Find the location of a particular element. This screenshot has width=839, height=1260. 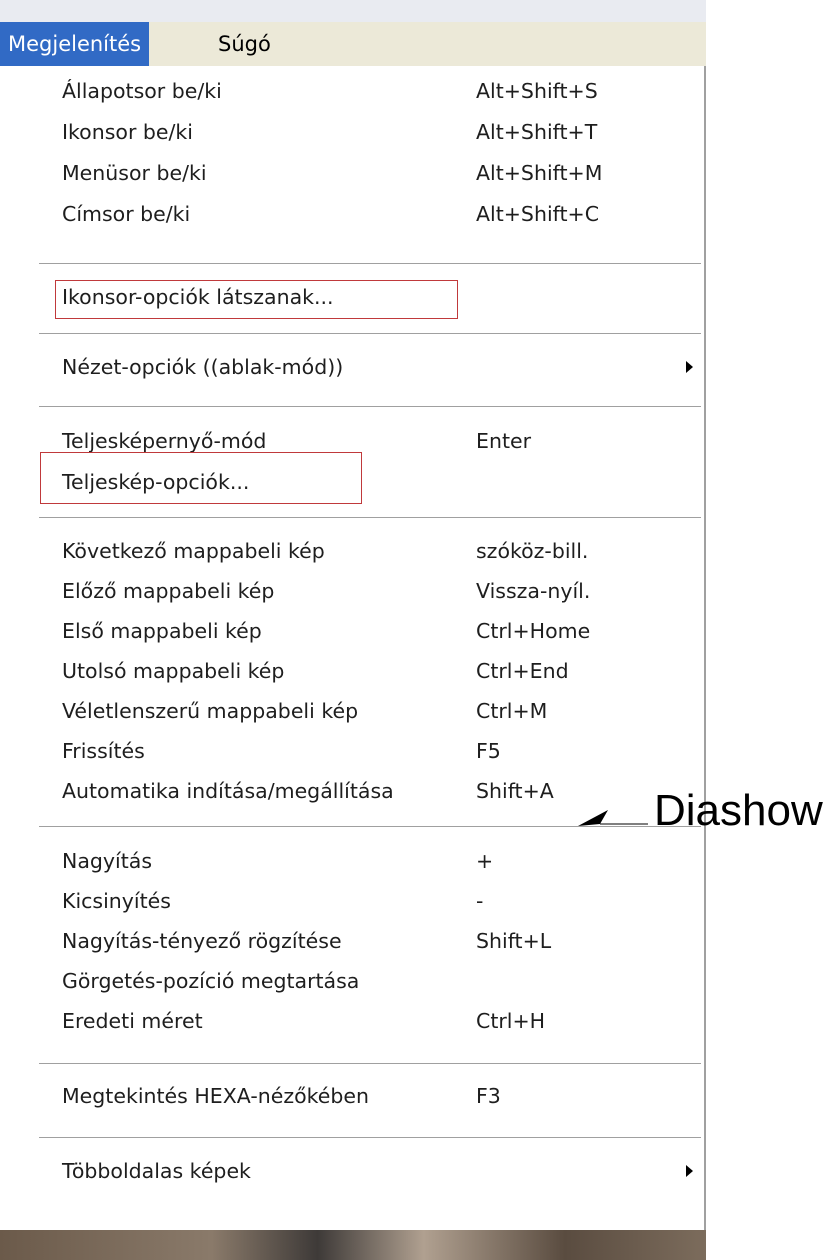

menu-item-shortcut: Alt+Shift+C is located at coordinates (538, 214).